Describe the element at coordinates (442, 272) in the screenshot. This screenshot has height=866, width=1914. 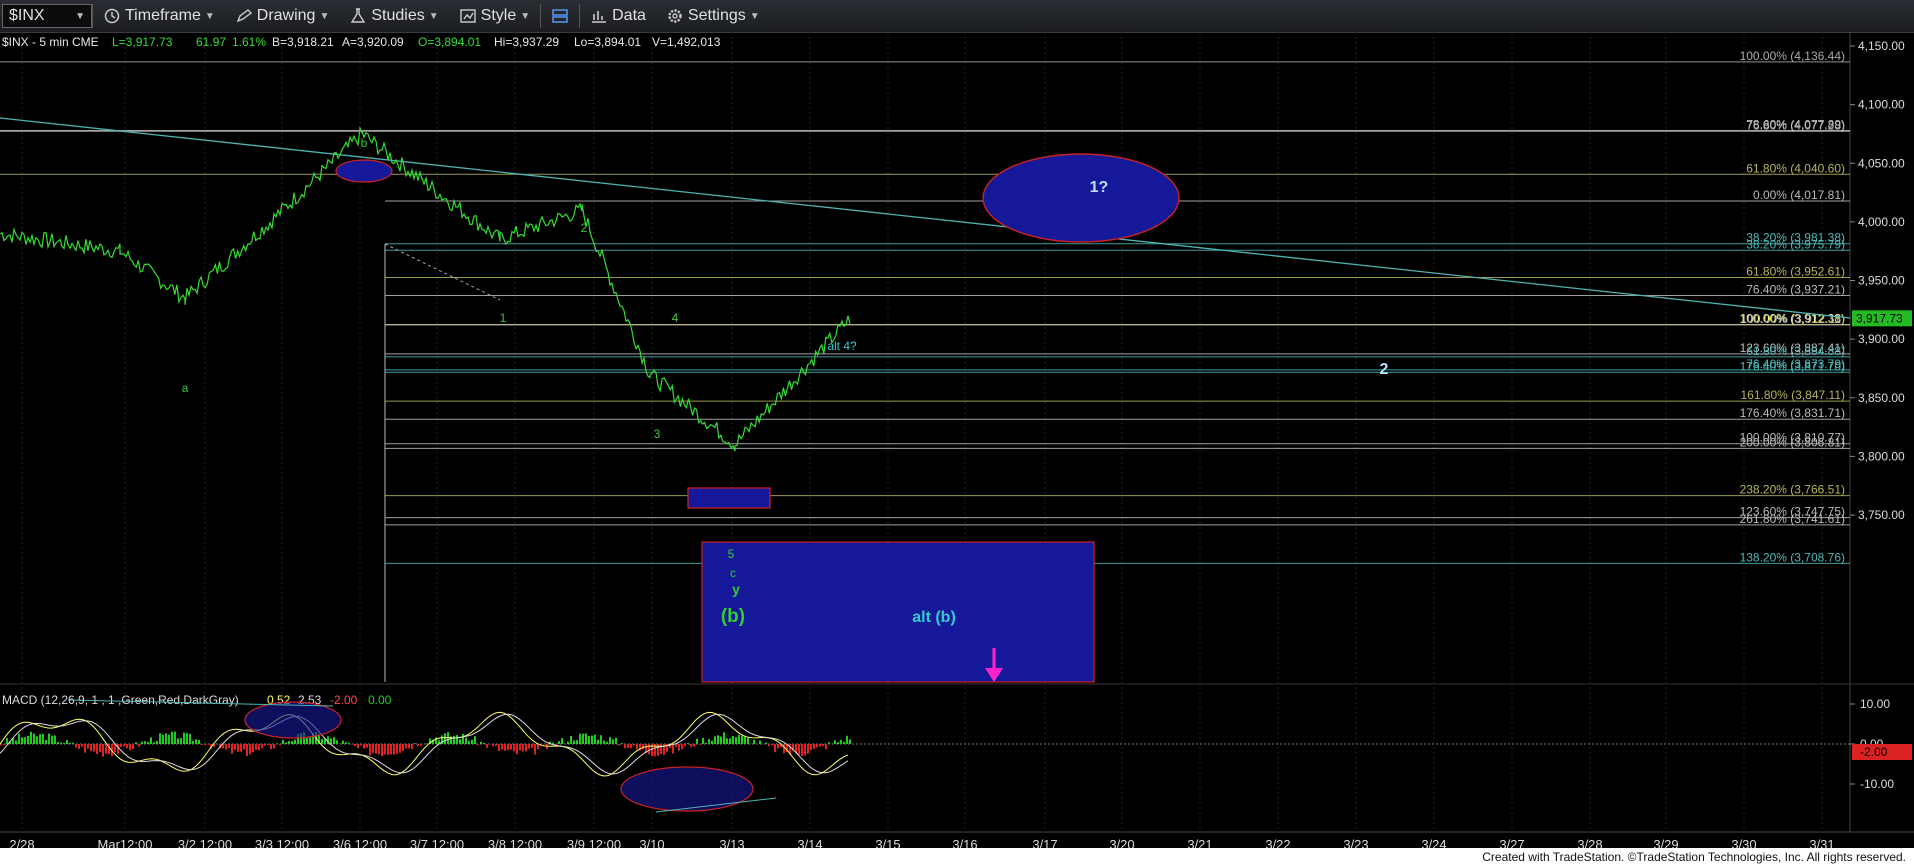
I see `trendline-dashed` at that location.